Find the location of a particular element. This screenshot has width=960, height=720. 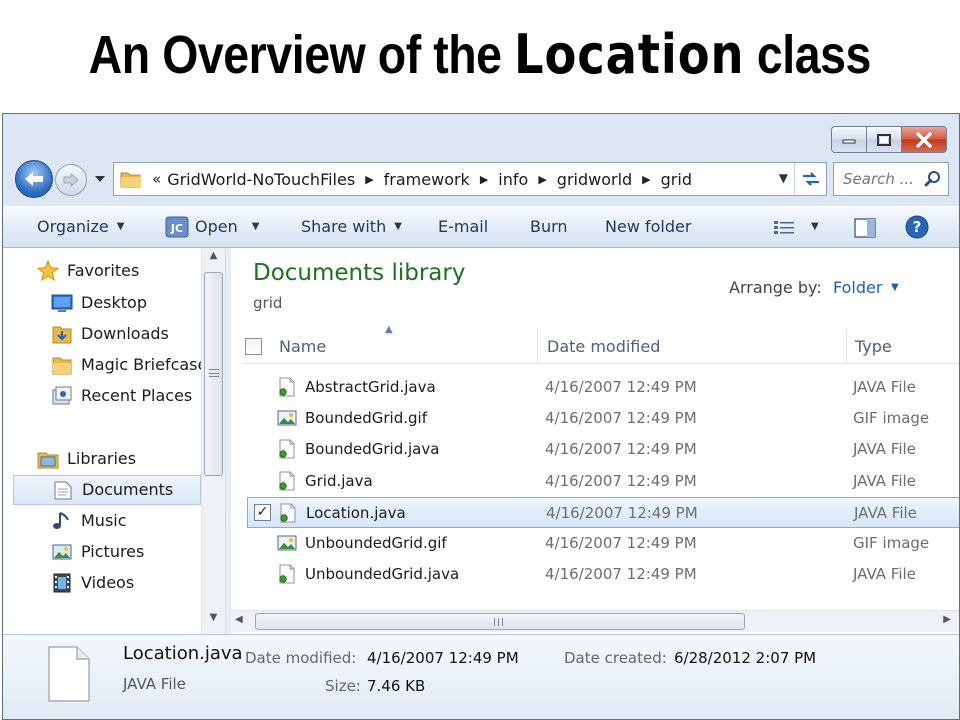

column-date-modified: Date modified is located at coordinates (603, 346).